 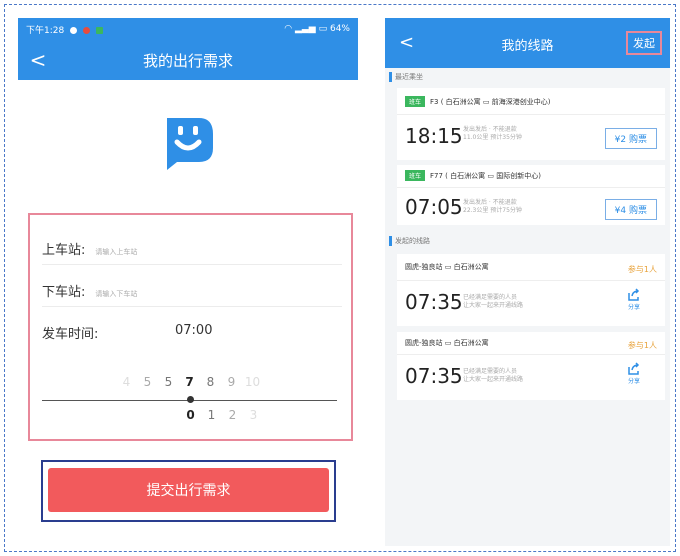 I want to click on app-badge-icon, so click(x=86, y=30).